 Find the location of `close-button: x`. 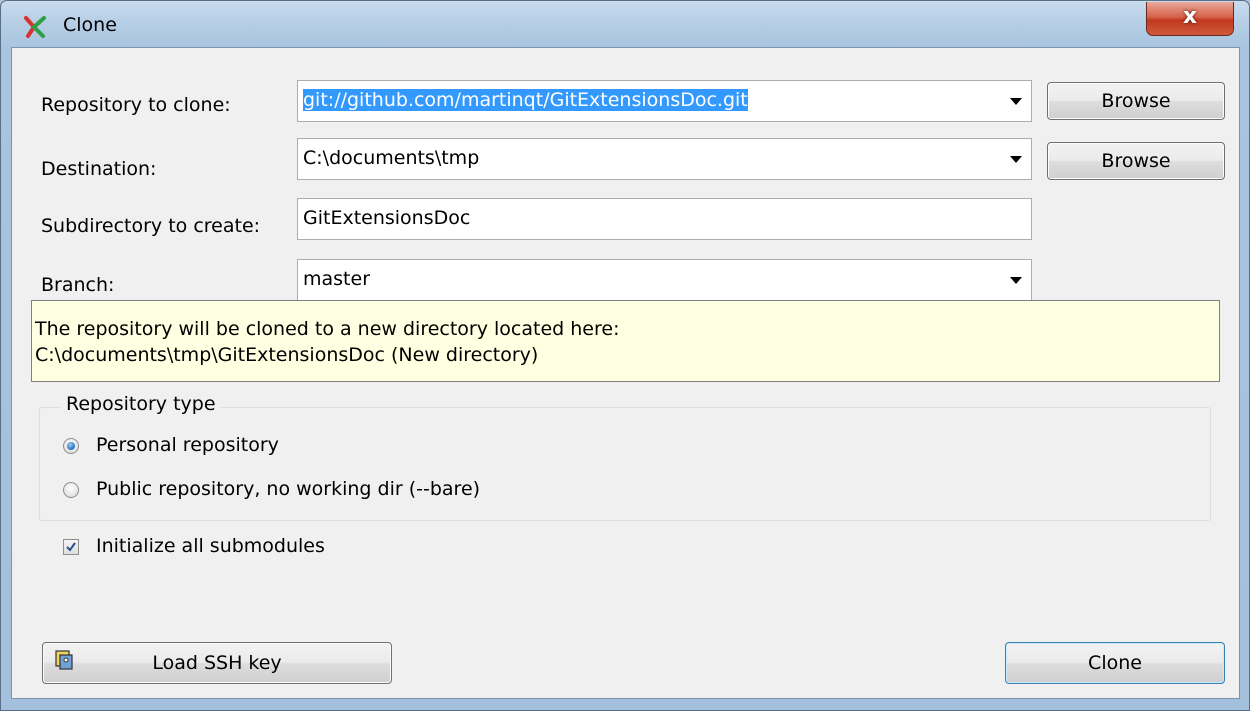

close-button: x is located at coordinates (1190, 19).